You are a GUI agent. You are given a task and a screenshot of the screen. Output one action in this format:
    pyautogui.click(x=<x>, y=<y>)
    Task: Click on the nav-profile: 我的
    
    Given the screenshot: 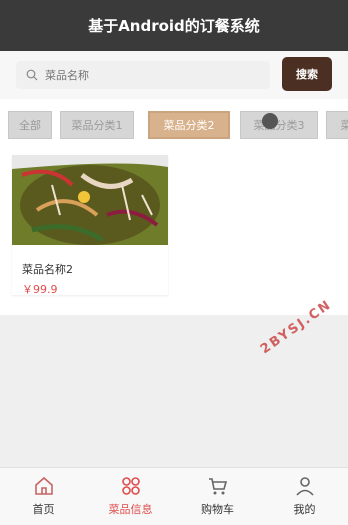 What is the action you would take?
    pyautogui.click(x=304, y=496)
    